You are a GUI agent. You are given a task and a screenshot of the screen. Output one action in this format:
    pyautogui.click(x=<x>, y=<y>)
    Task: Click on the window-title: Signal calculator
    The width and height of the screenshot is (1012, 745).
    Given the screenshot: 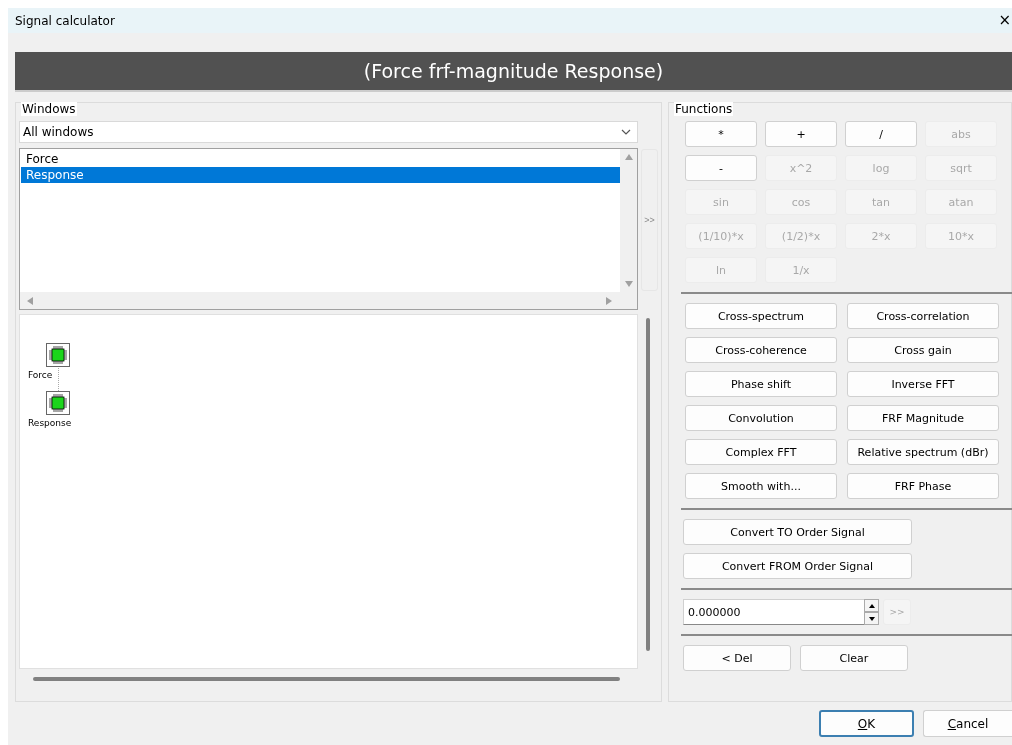 What is the action you would take?
    pyautogui.click(x=65, y=20)
    